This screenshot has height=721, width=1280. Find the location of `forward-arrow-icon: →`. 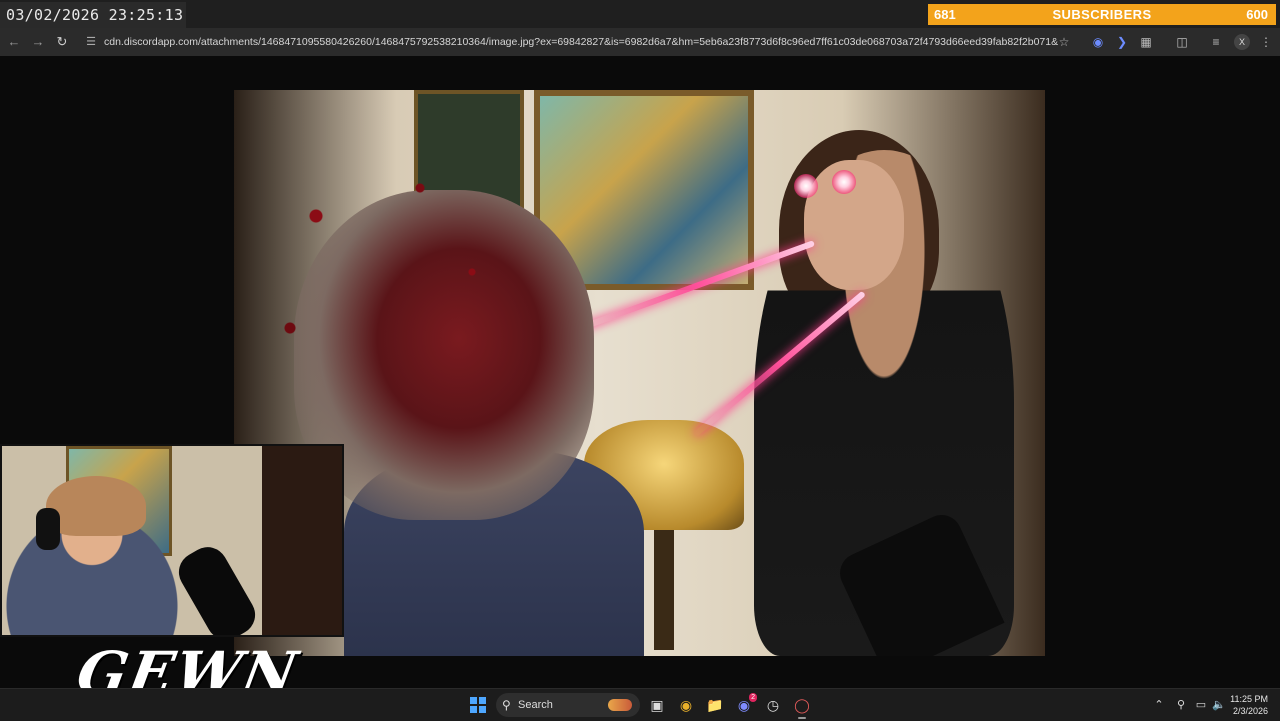

forward-arrow-icon: → is located at coordinates (38, 42).